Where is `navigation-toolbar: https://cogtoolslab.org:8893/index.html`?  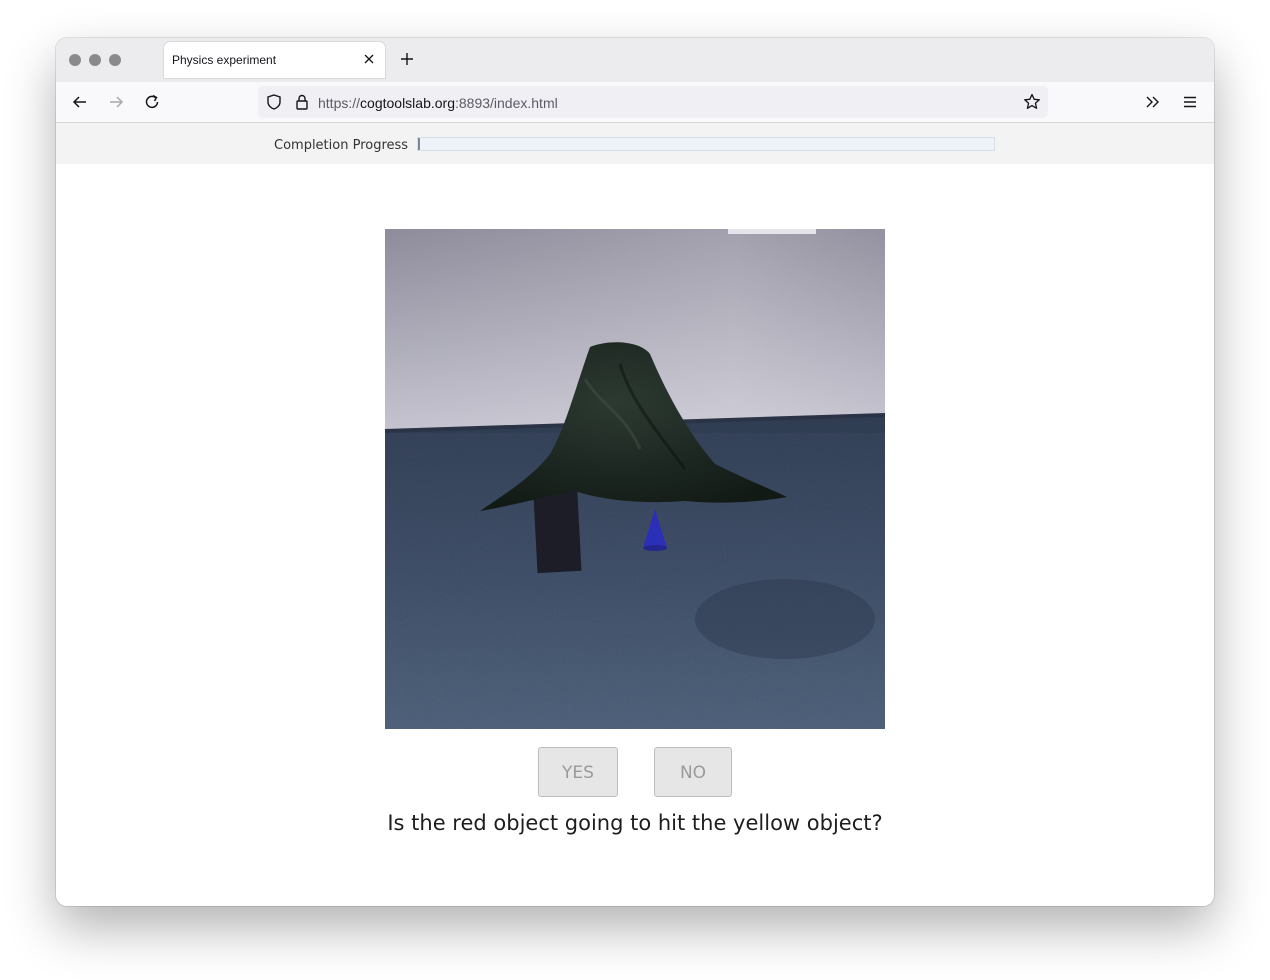 navigation-toolbar: https://cogtoolslab.org:8893/index.html is located at coordinates (635, 102).